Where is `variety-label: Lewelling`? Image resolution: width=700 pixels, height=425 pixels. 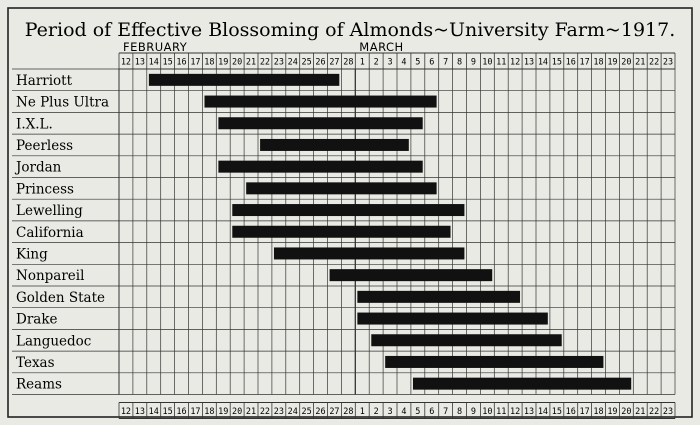
variety-label: Lewelling is located at coordinates (49, 211).